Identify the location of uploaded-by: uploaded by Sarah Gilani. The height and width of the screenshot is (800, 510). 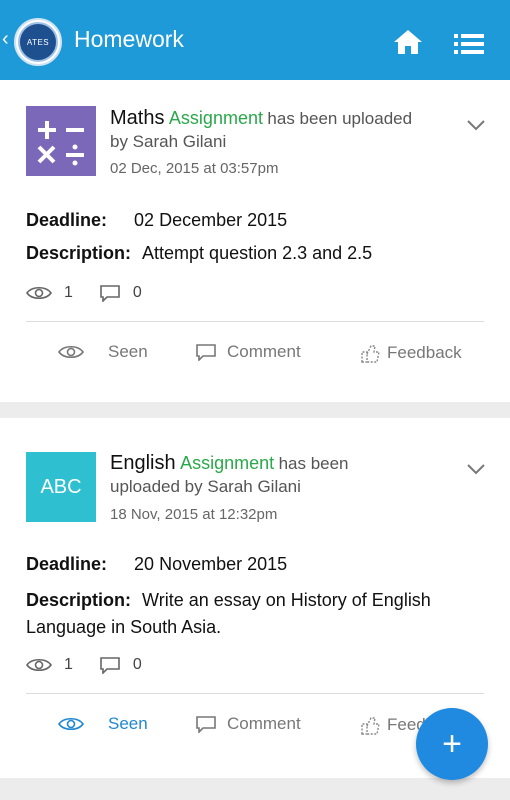
(205, 486).